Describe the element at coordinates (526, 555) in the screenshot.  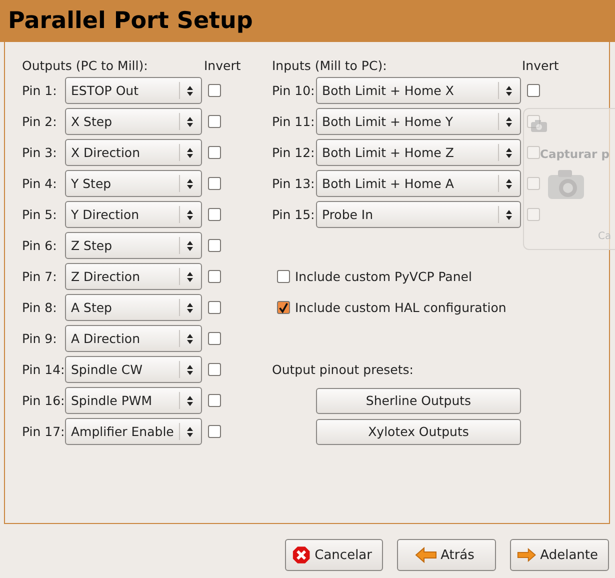
I see `right-arrow-icon` at that location.